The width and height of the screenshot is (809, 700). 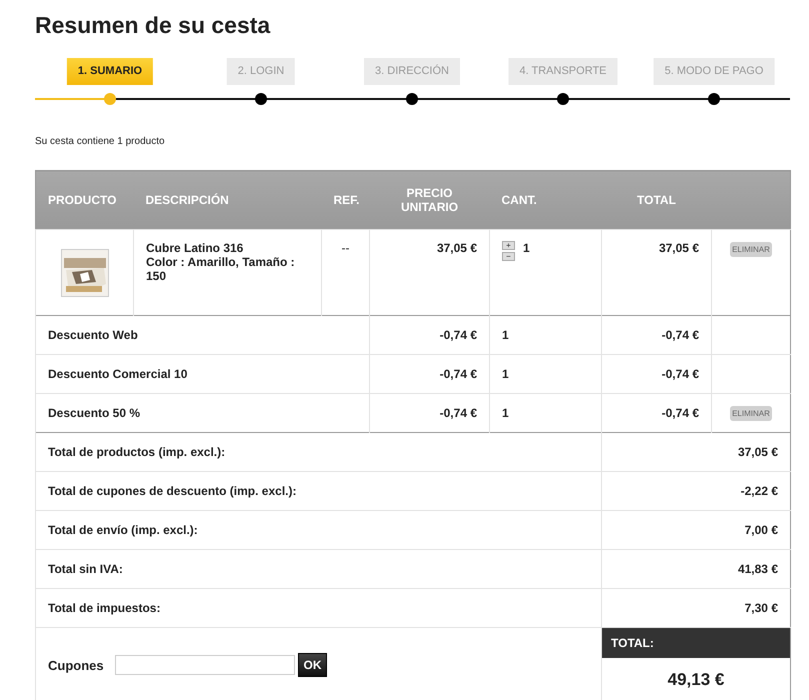 I want to click on column-header: PRODUCTO, so click(x=85, y=200).